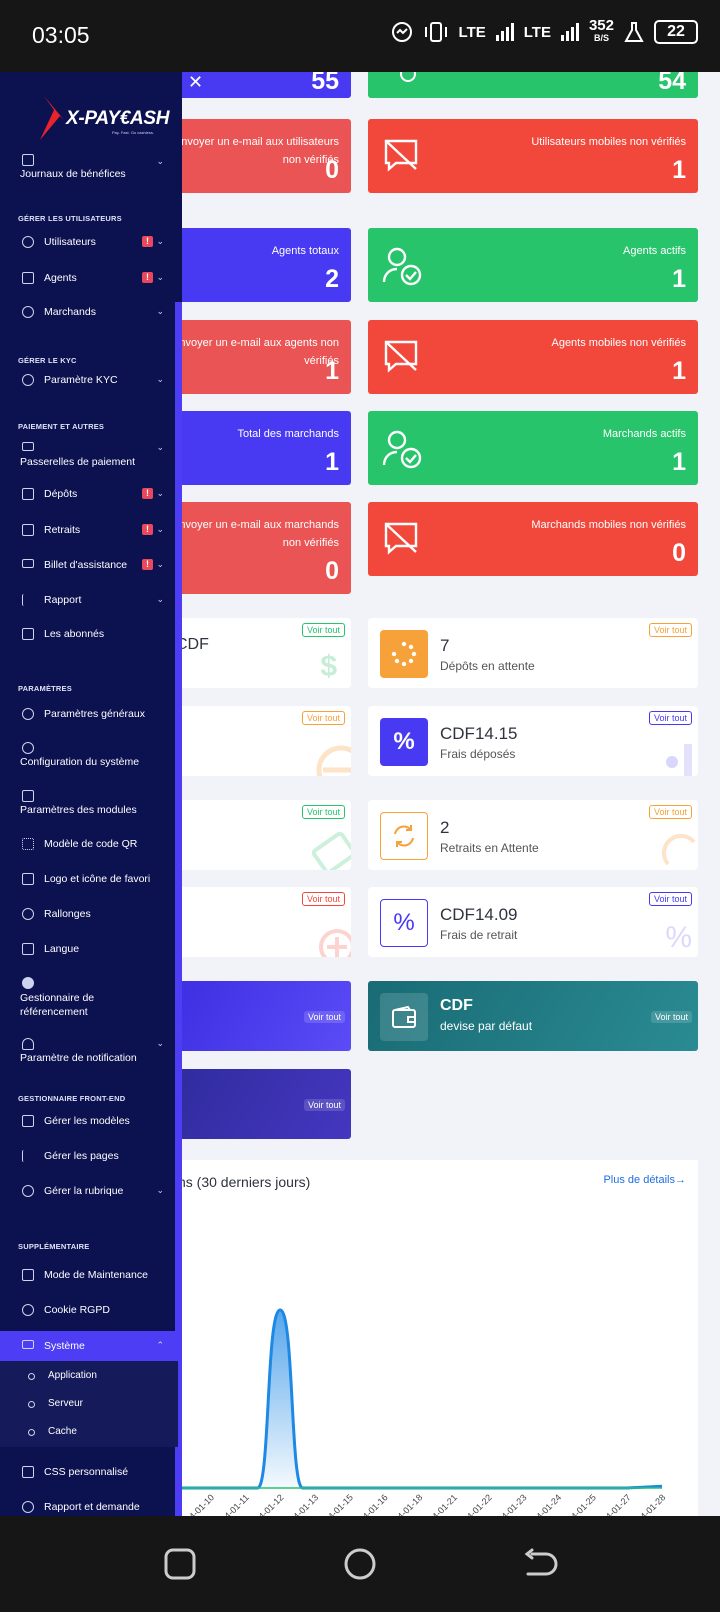  Describe the element at coordinates (504, 32) in the screenshot. I see `signal-icon` at that location.